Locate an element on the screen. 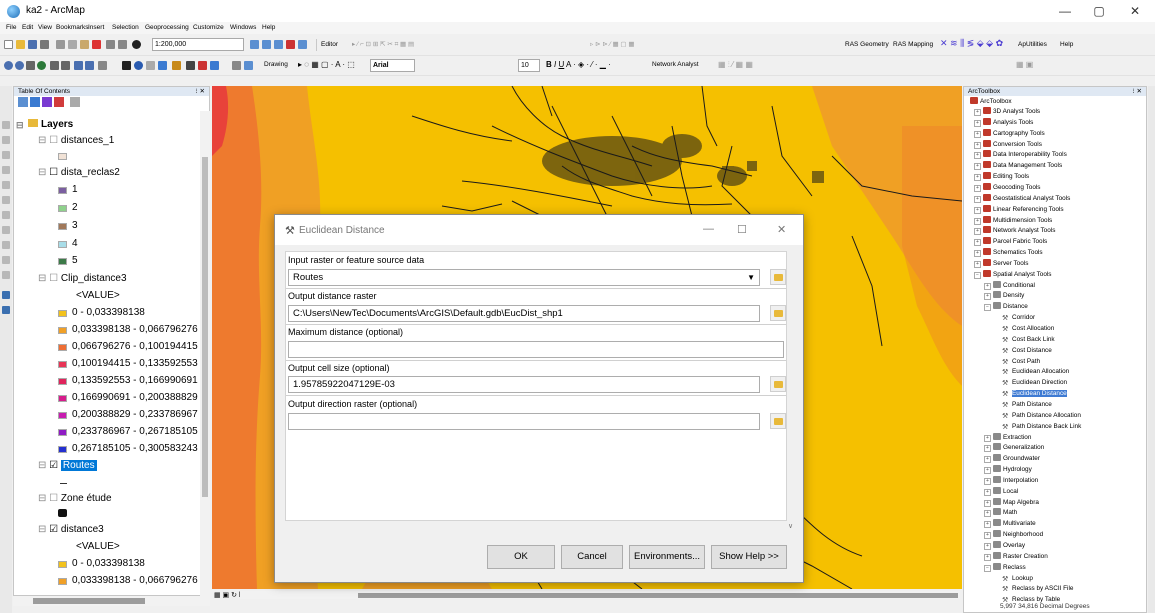 Image resolution: width=1155 pixels, height=613 pixels. minimize-button: — is located at coordinates (1065, 11).